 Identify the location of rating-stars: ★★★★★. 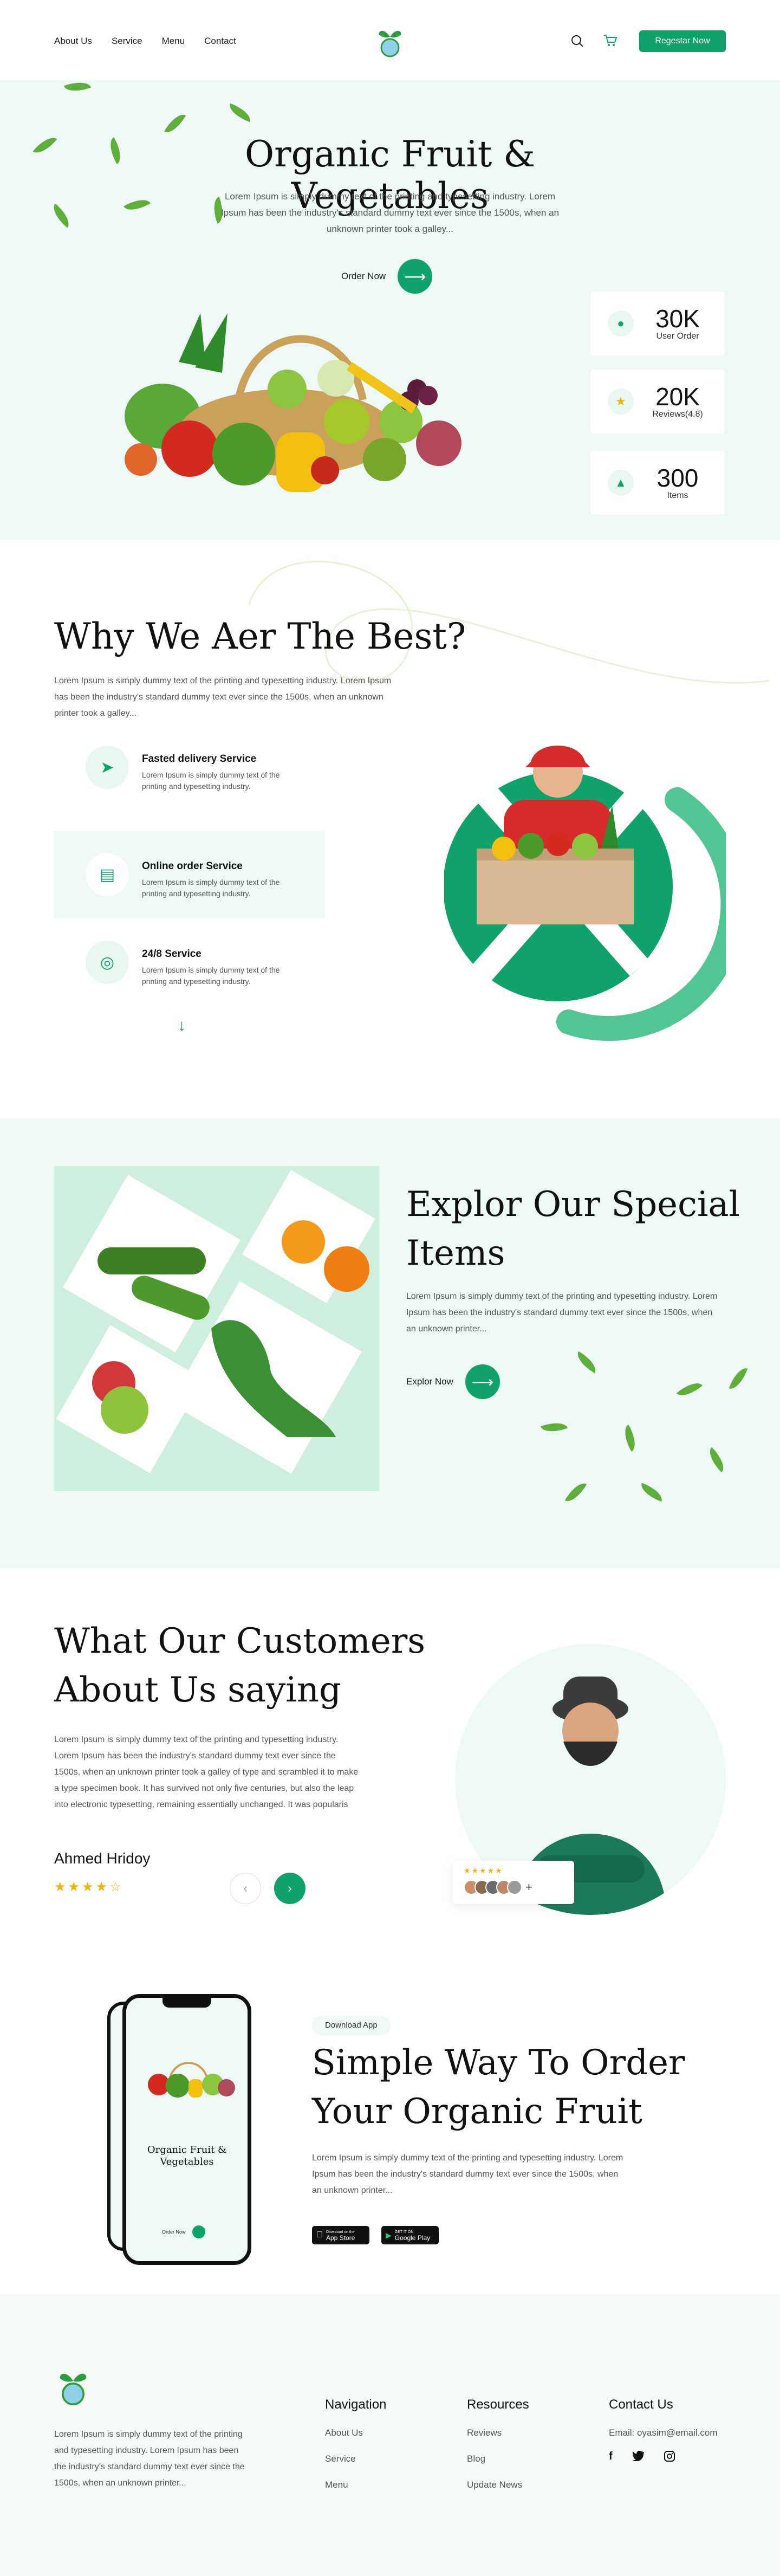
(483, 1870).